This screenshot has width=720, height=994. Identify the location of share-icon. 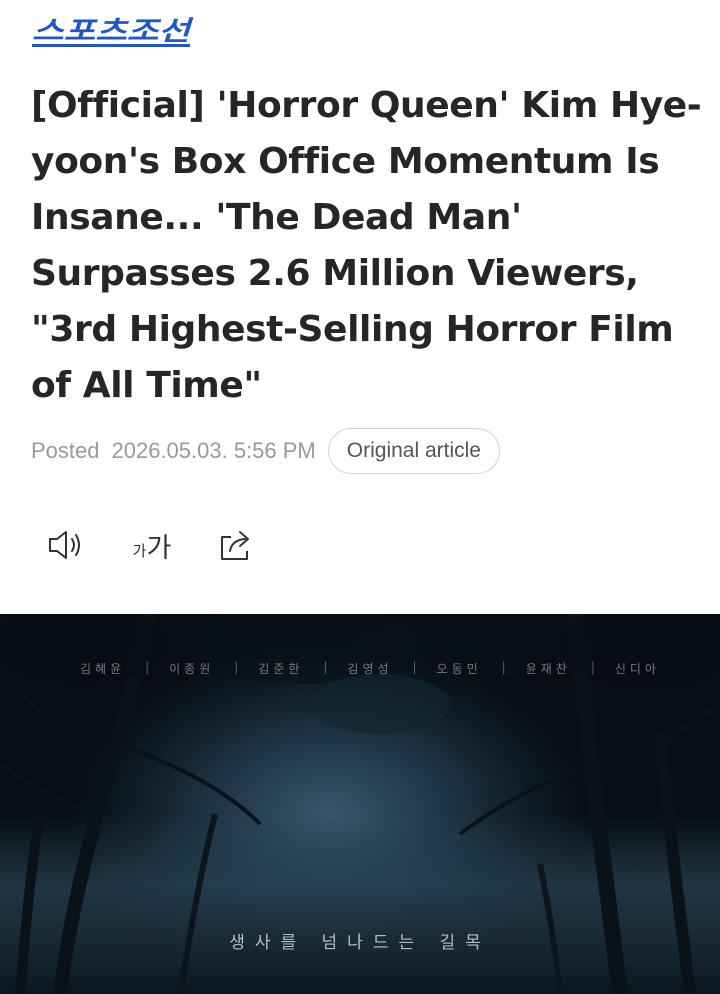
(236, 545).